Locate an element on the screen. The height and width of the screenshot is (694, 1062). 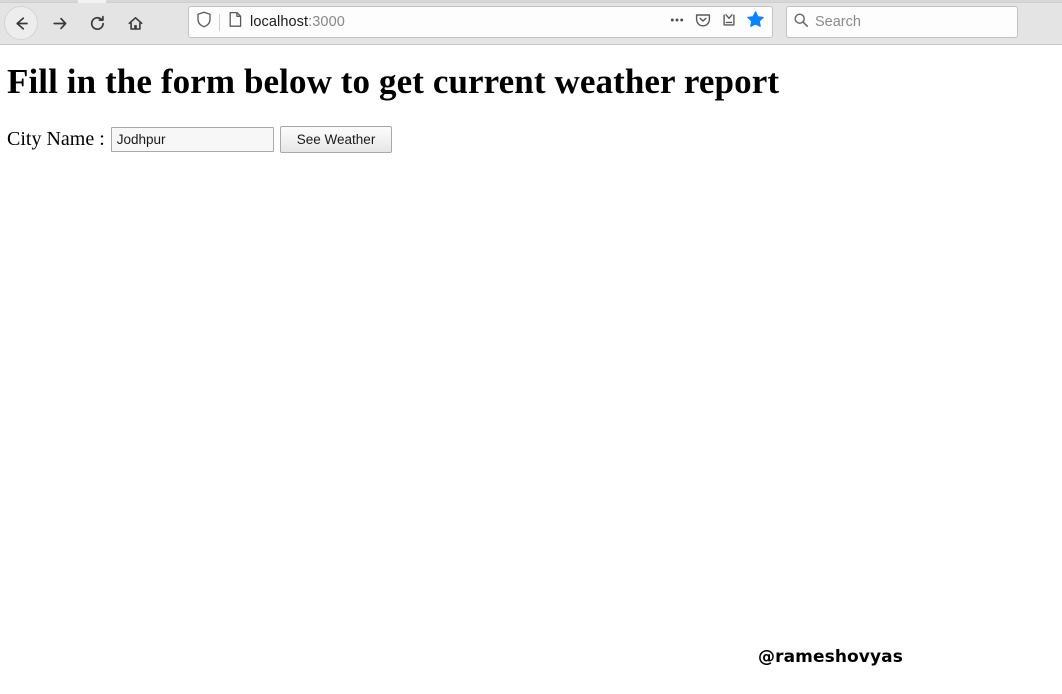
shield-icon is located at coordinates (204, 22).